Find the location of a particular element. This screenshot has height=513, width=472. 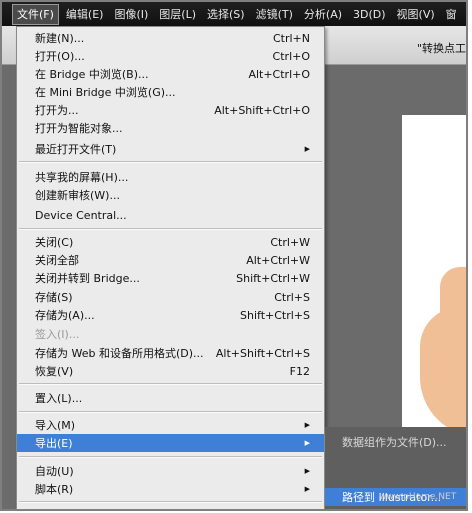

menu-item-label: 导出(E) is located at coordinates (54, 443).